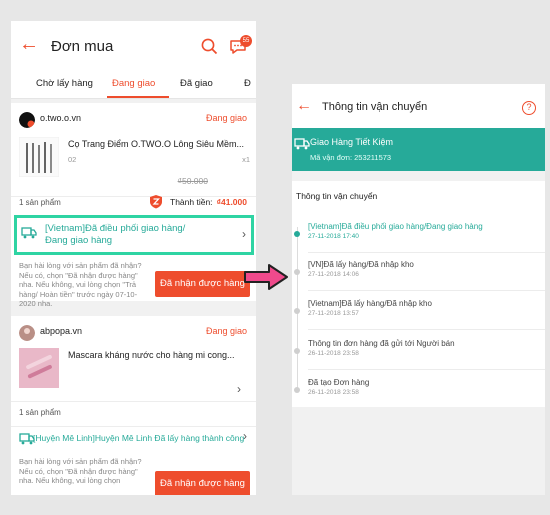 The width and height of the screenshot is (550, 515). What do you see at coordinates (72, 159) in the screenshot?
I see `product-variant: 02` at bounding box center [72, 159].